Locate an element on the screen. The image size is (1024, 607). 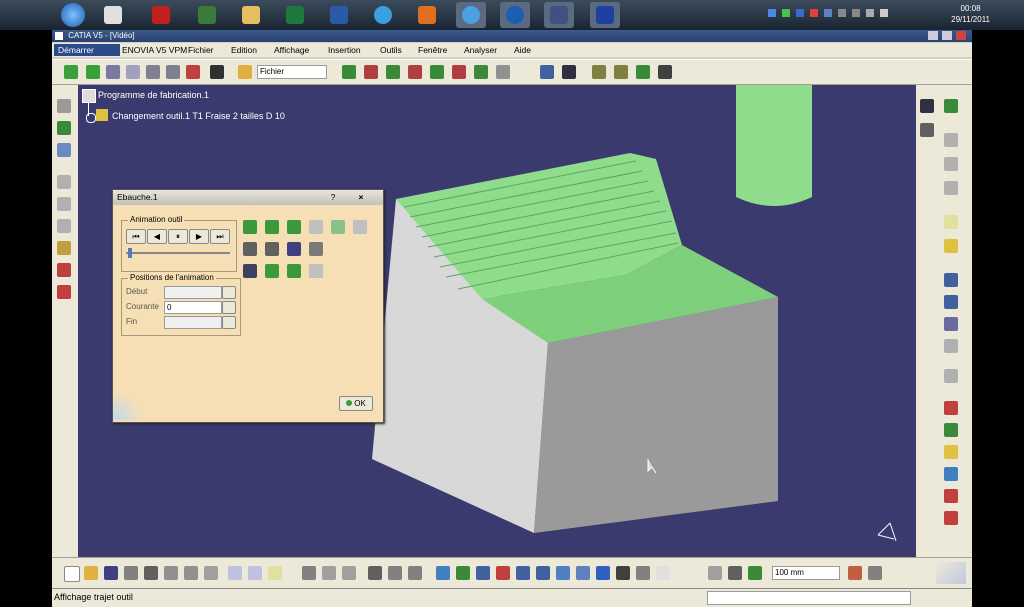
new-file-icon is located at coordinates (72, 574).